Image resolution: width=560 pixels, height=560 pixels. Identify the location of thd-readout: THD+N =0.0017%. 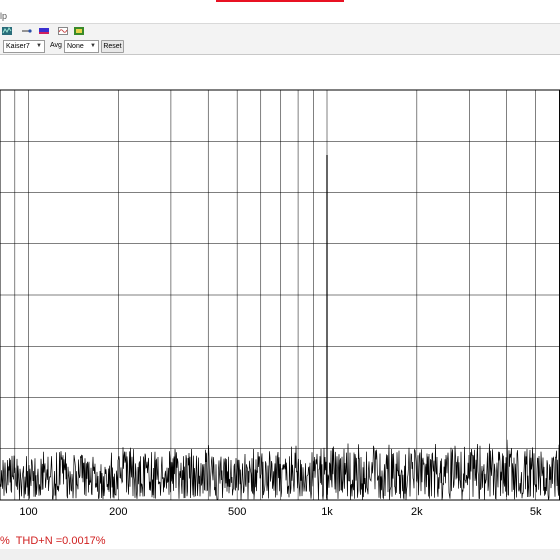
(60, 541).